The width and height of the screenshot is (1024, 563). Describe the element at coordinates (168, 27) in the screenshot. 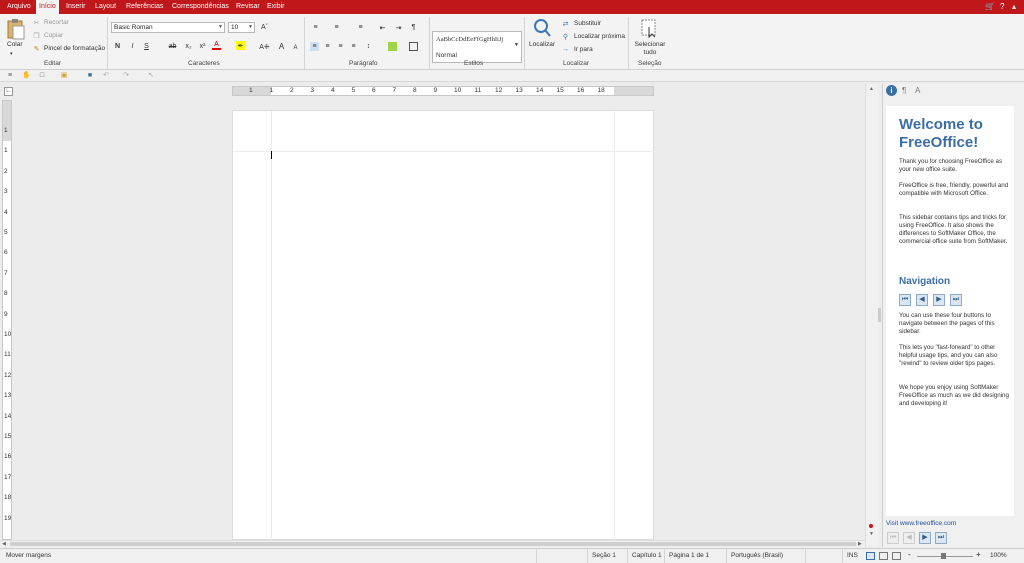

I see `font-name-combo: Basic Roman ▼` at that location.